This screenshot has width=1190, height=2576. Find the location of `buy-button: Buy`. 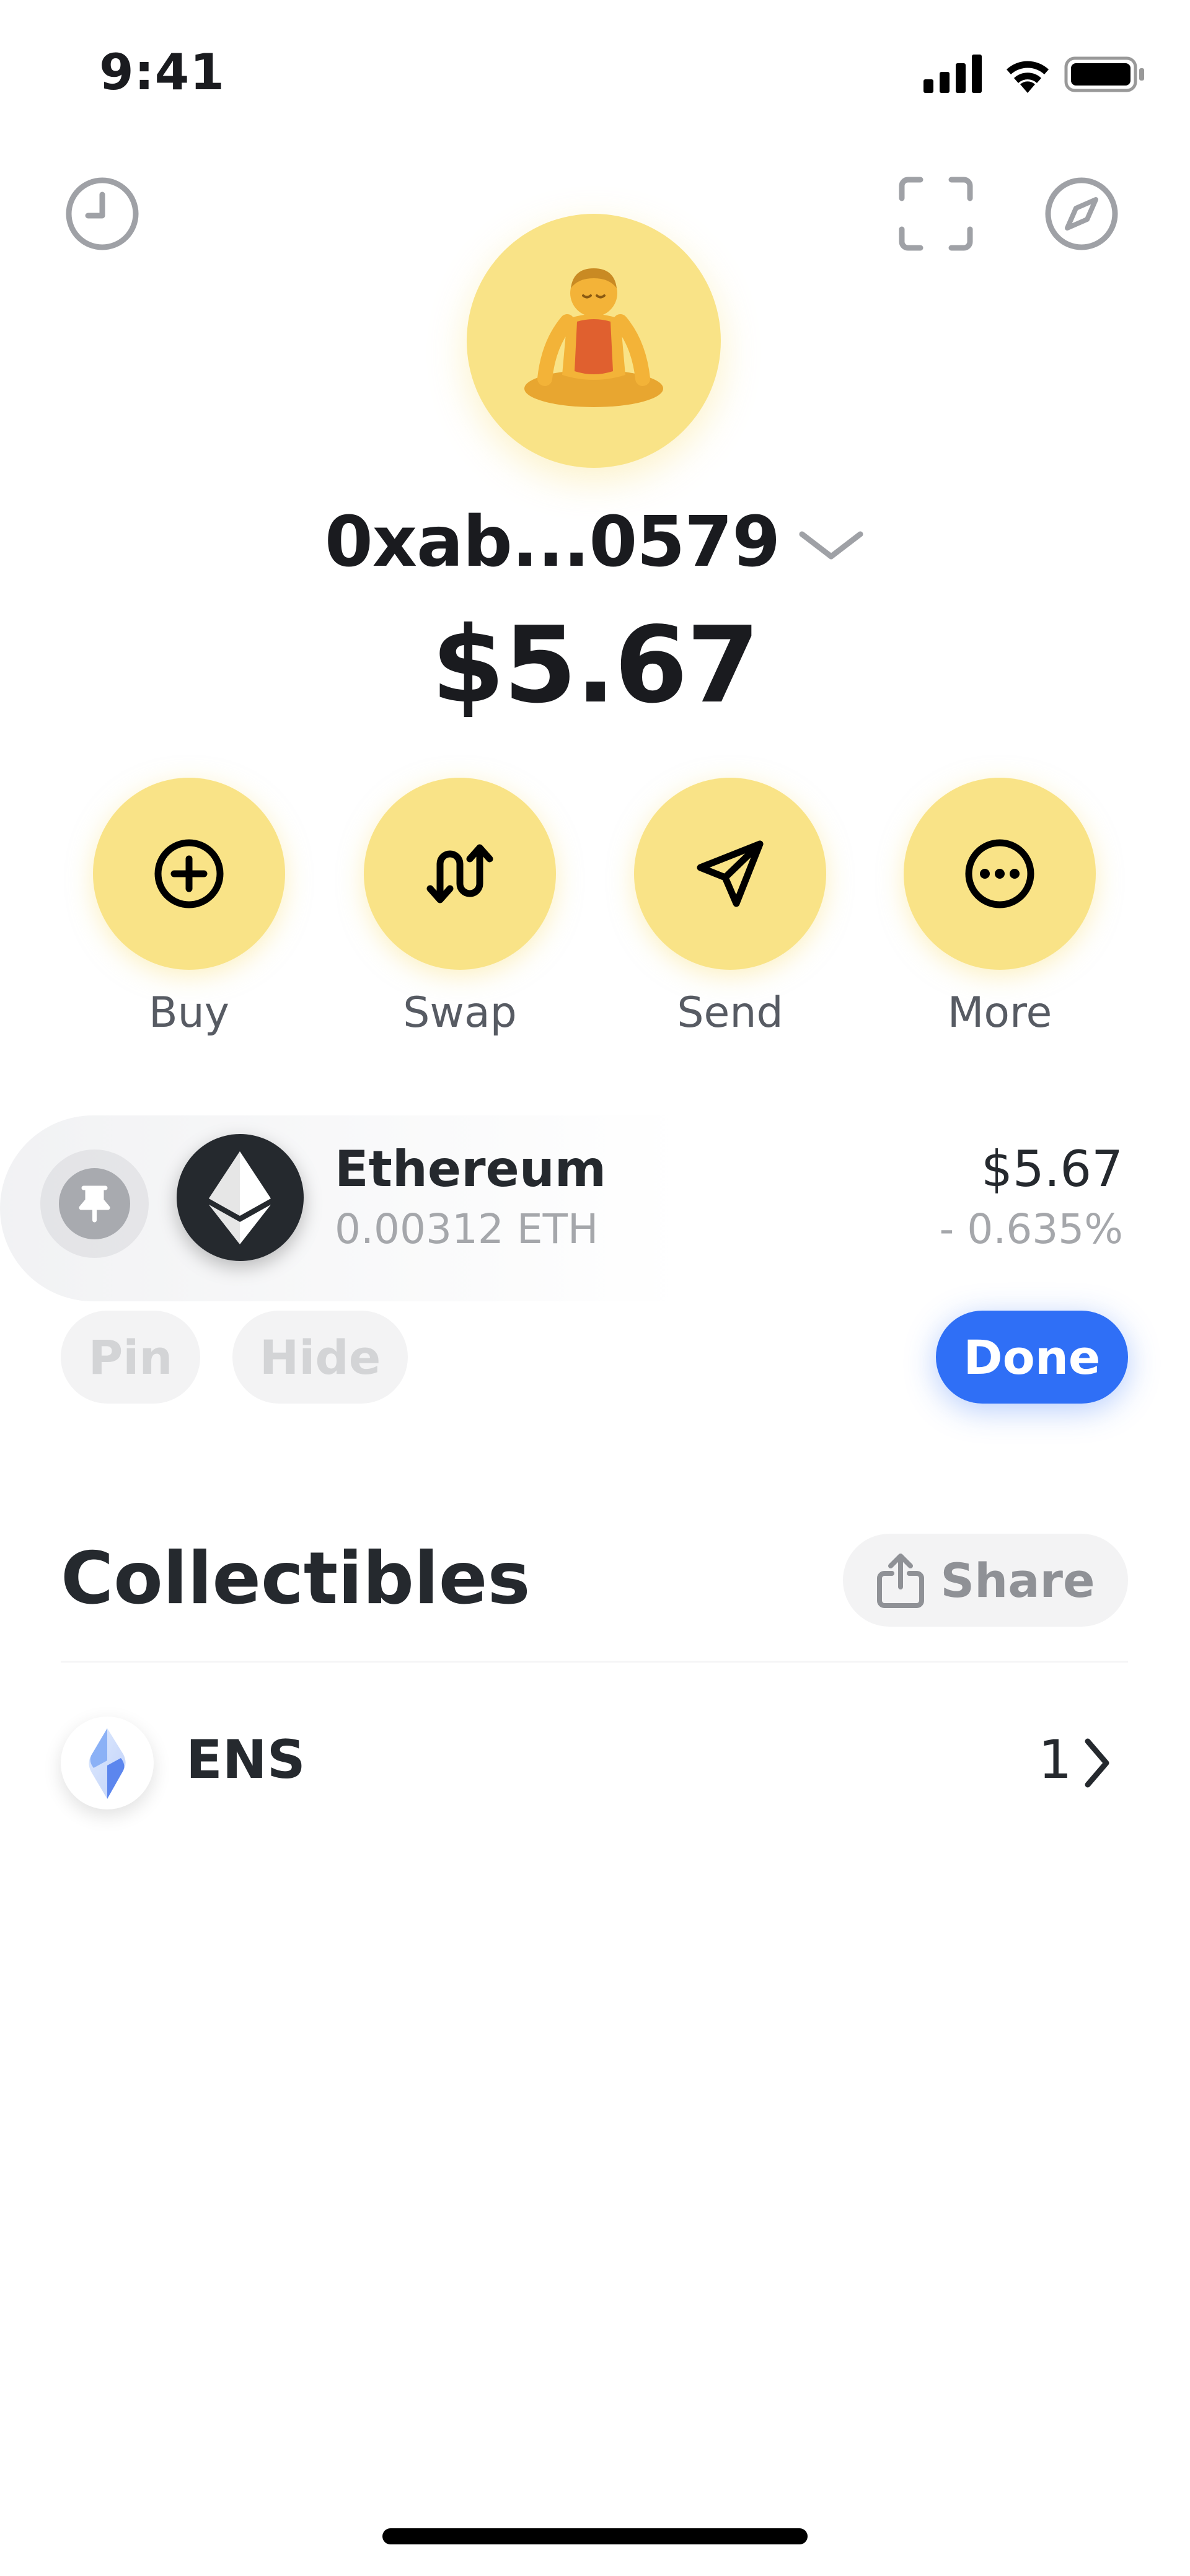

buy-button: Buy is located at coordinates (189, 914).